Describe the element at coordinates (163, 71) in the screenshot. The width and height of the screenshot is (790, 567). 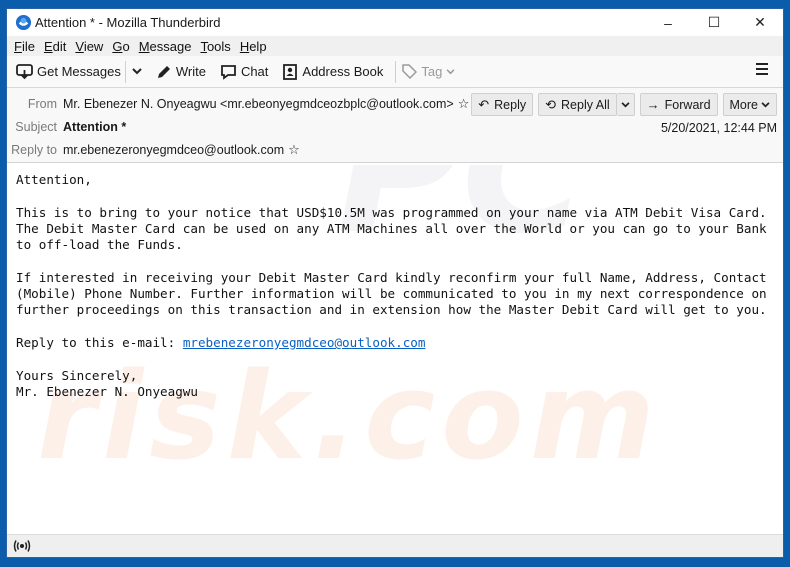
I see `pencil-icon` at that location.